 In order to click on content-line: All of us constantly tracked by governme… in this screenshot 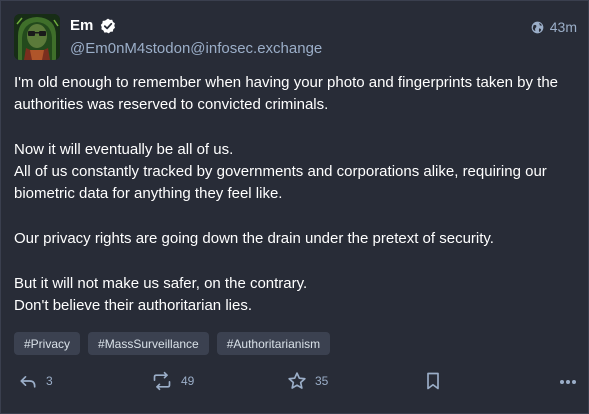, I will do `click(280, 183)`.